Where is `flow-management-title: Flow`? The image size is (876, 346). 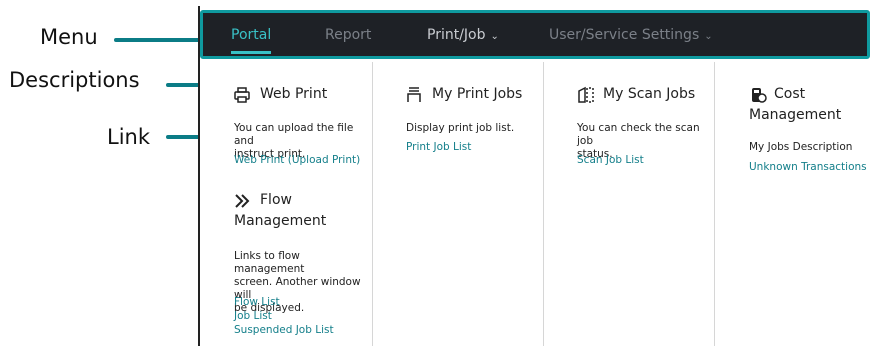 flow-management-title: Flow is located at coordinates (276, 200).